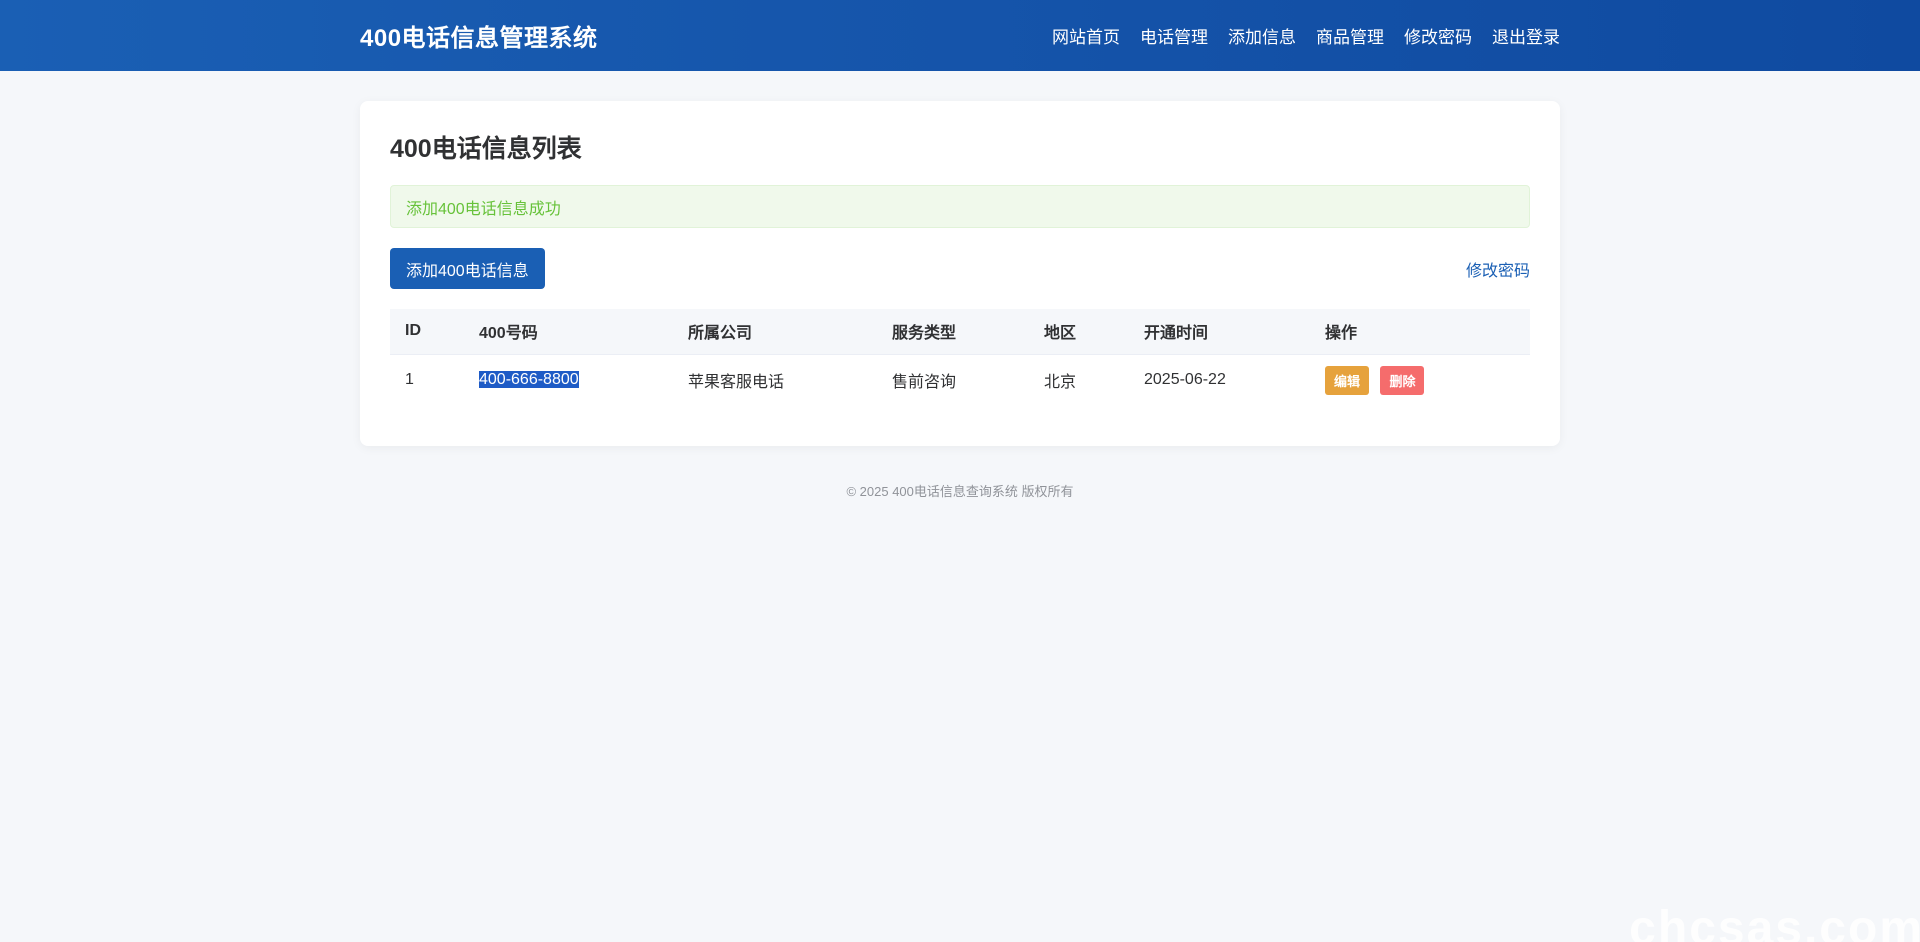 The height and width of the screenshot is (942, 1920). What do you see at coordinates (775, 332) in the screenshot?
I see `col-header-company: 所属公司` at bounding box center [775, 332].